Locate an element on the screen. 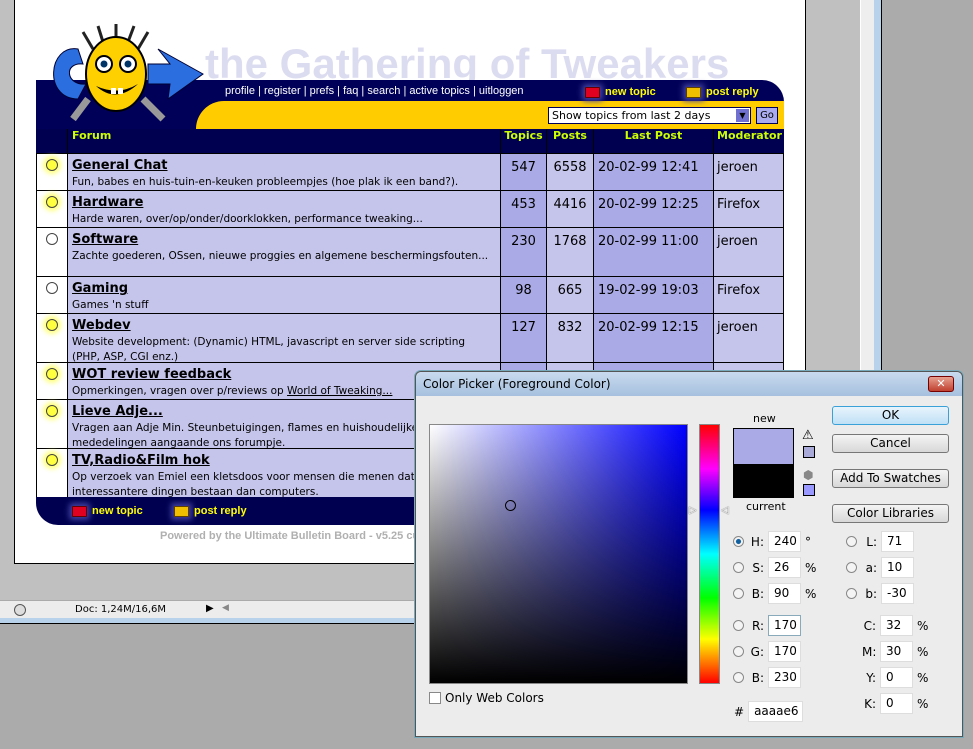 Image resolution: width=973 pixels, height=749 pixels. new-topic-button: new topic is located at coordinates (620, 92).